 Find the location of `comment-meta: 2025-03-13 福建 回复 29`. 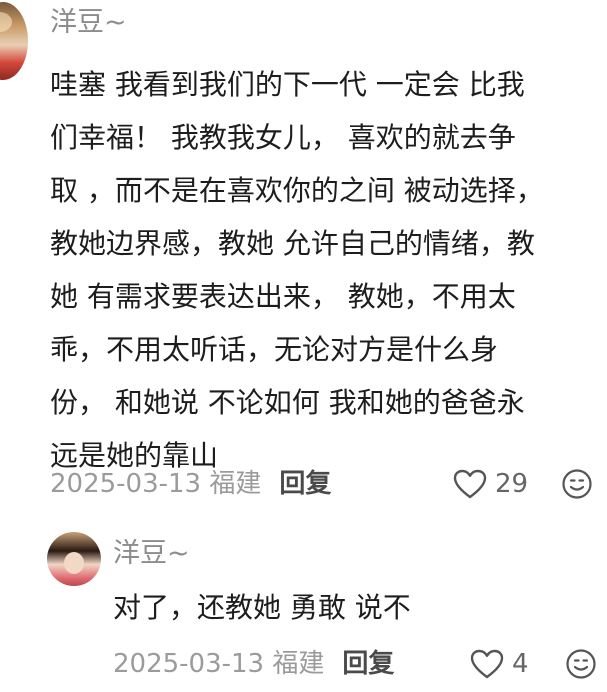

comment-meta: 2025-03-13 福建 回复 29 is located at coordinates (325, 484).